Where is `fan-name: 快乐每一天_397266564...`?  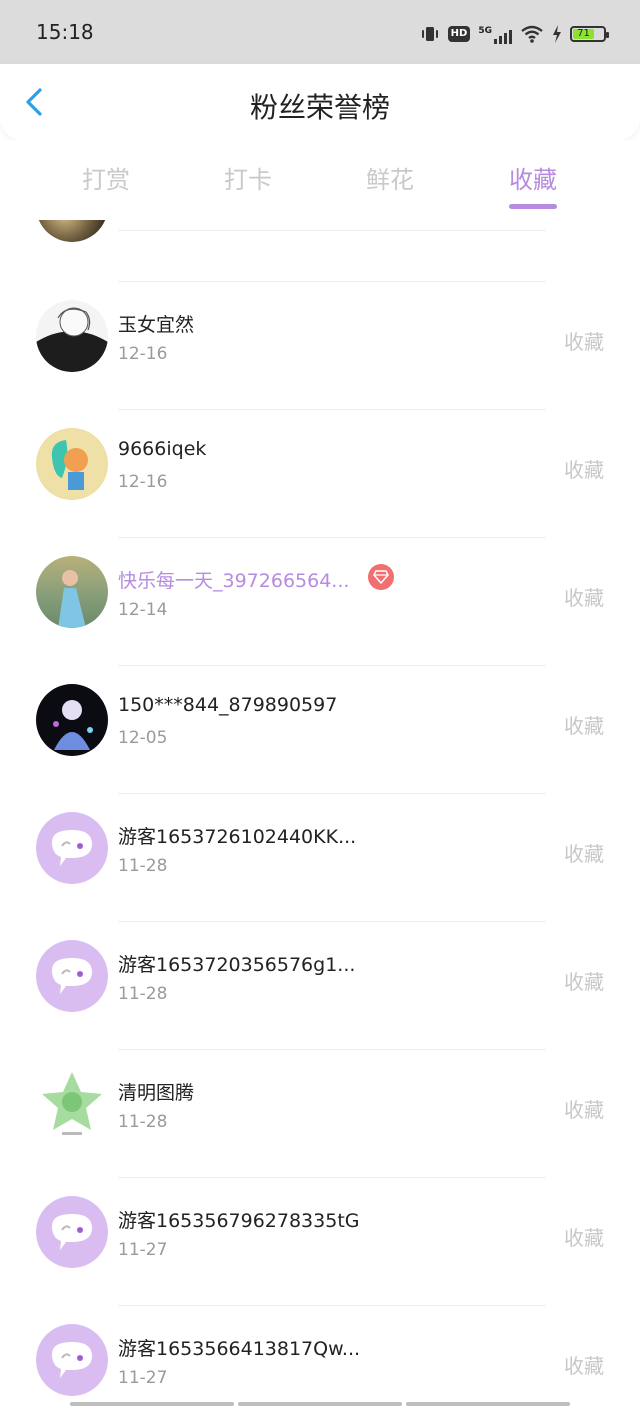 fan-name: 快乐每一天_397266564... is located at coordinates (234, 581).